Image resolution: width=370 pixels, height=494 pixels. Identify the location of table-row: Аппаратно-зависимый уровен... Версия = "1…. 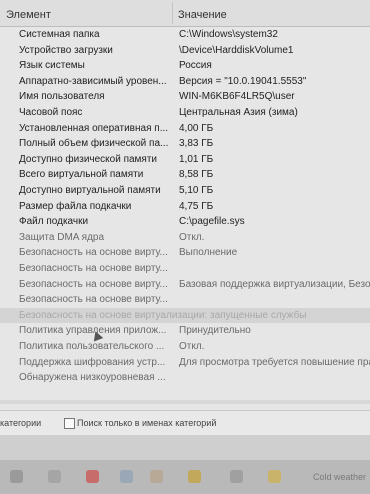
(185, 81).